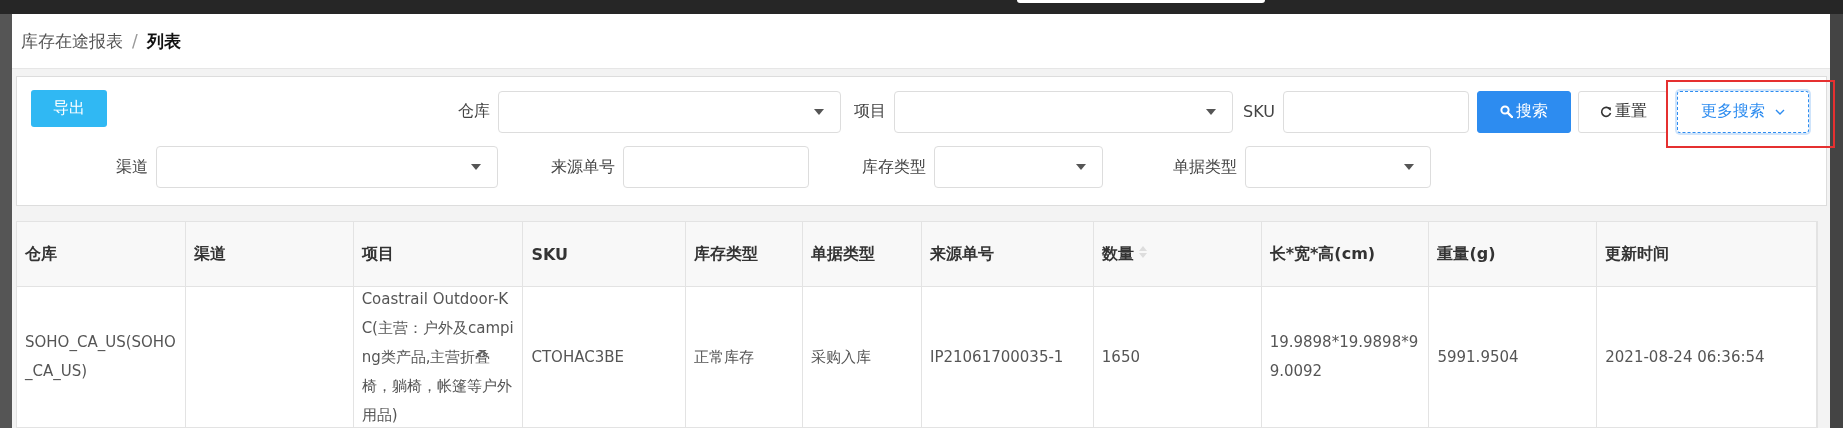  Describe the element at coordinates (997, 357) in the screenshot. I see `table-cell-text: IP21061700035-1` at that location.